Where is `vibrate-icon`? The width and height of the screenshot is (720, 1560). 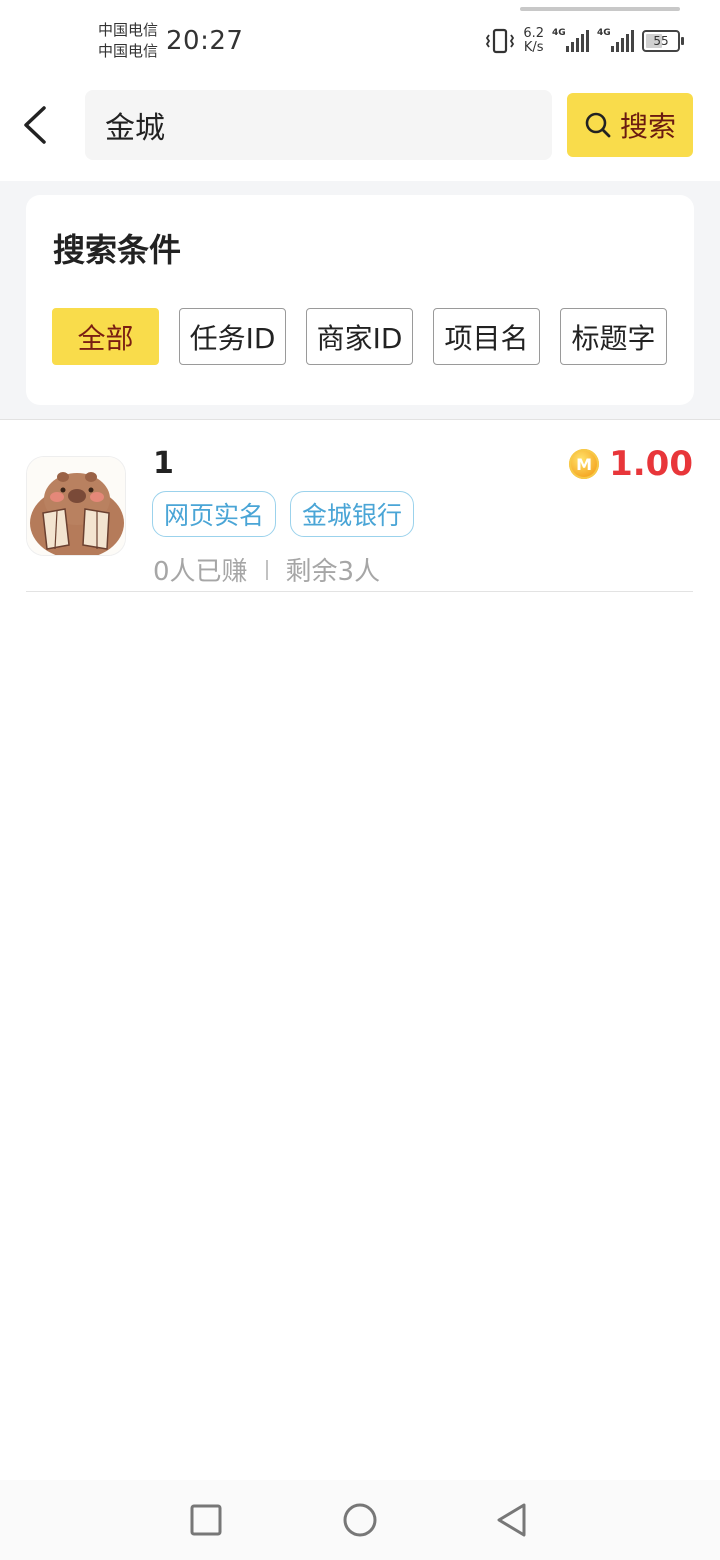 vibrate-icon is located at coordinates (500, 41).